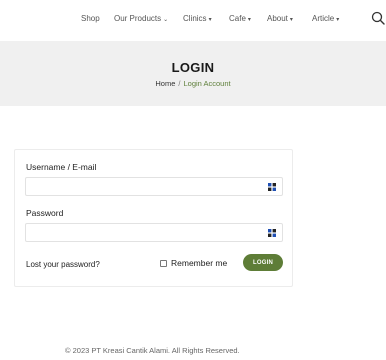 This screenshot has width=386, height=360. I want to click on password-label: Password, so click(45, 213).